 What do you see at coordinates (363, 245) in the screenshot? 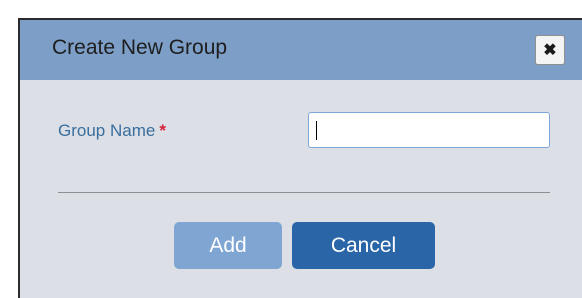
I see `cancel-button: Cancel` at bounding box center [363, 245].